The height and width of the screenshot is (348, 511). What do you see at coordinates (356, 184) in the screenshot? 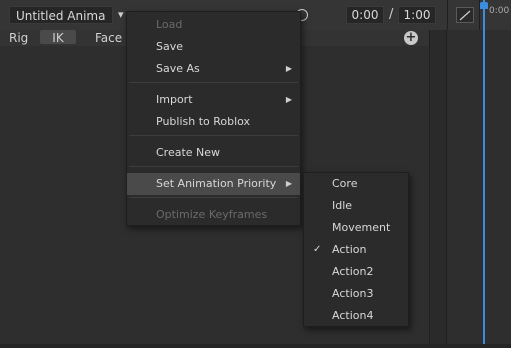
I see `priority-core: Core` at bounding box center [356, 184].